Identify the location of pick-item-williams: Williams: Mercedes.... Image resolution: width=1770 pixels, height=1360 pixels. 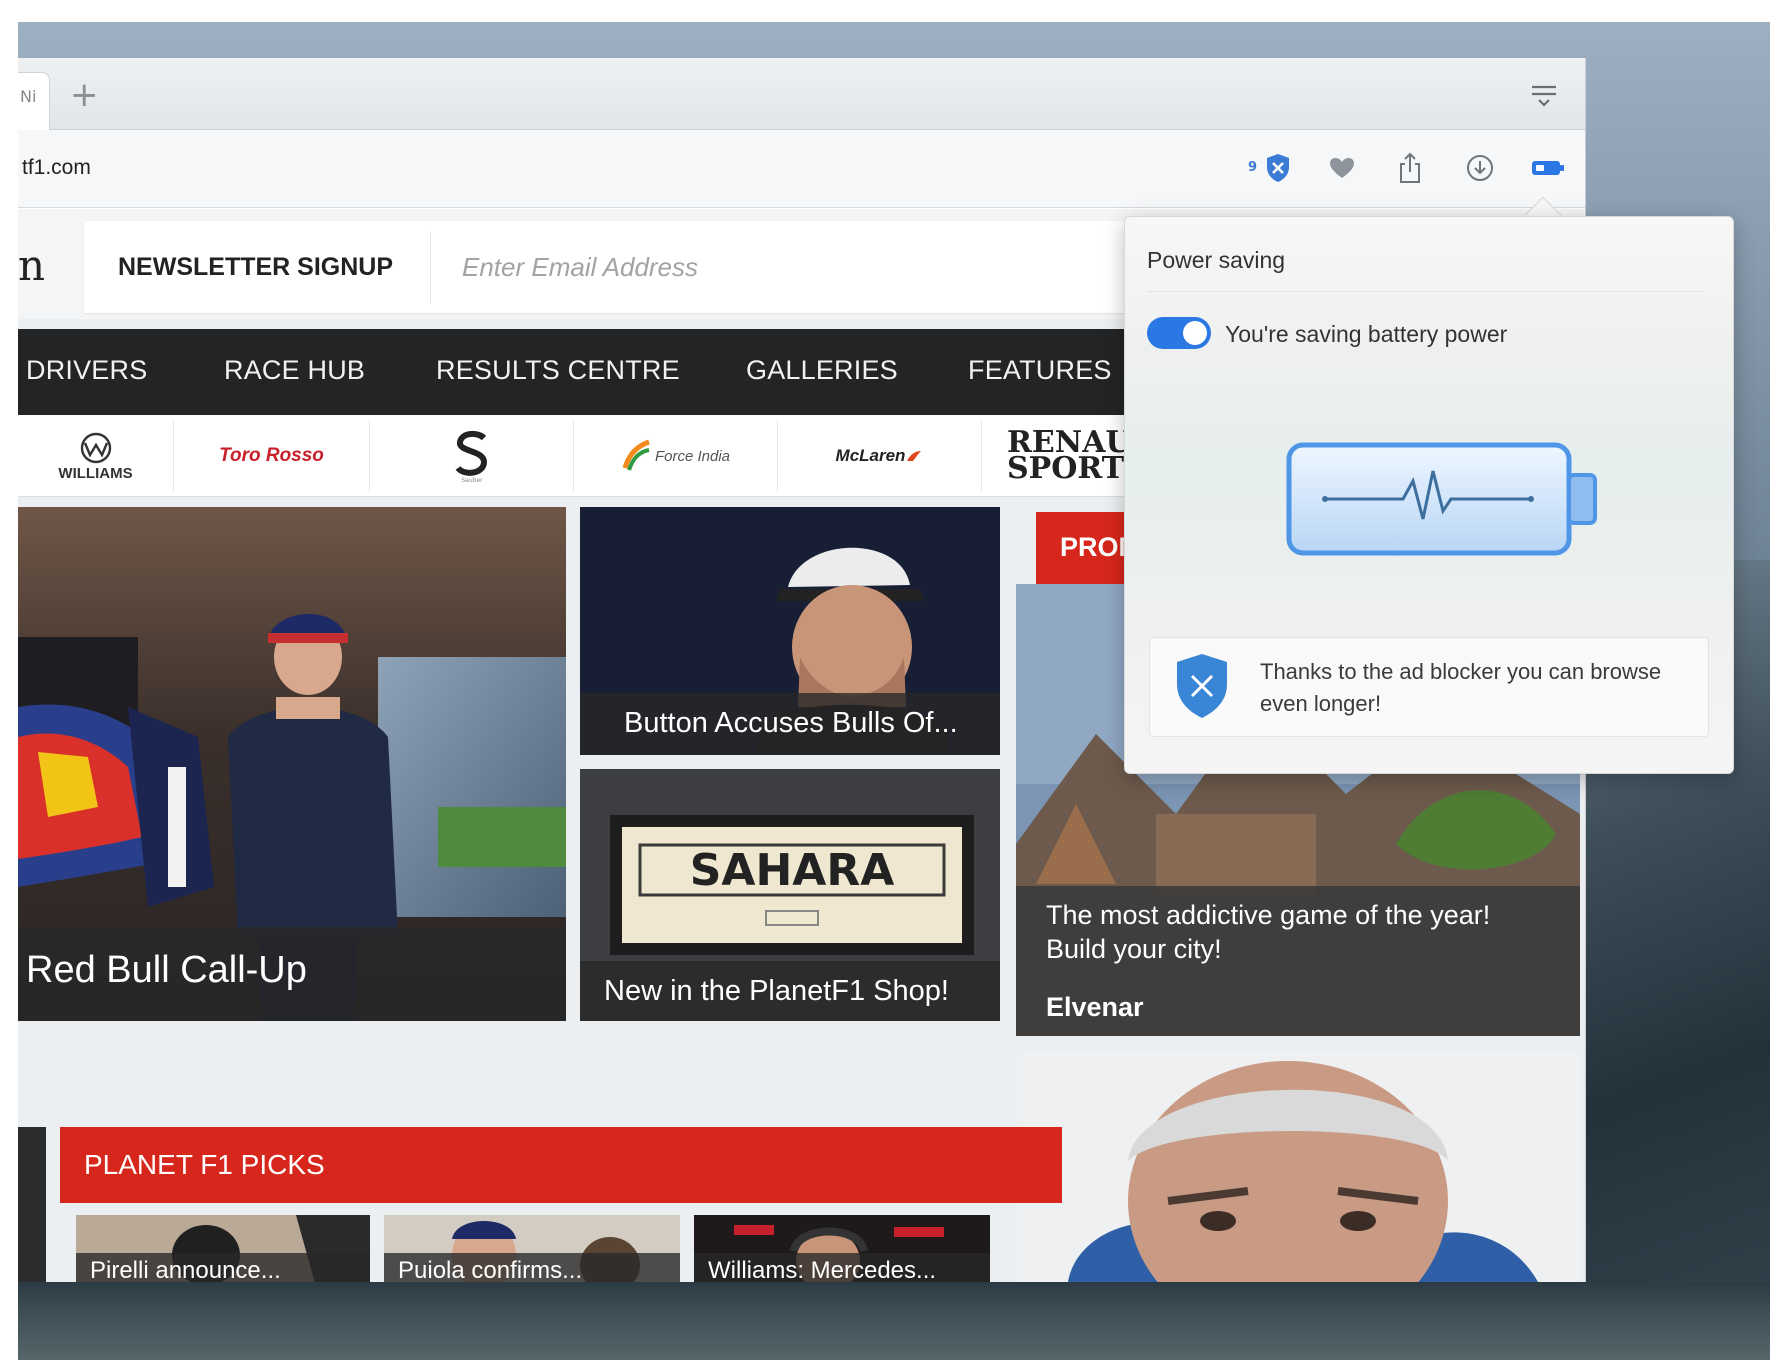
(842, 1248).